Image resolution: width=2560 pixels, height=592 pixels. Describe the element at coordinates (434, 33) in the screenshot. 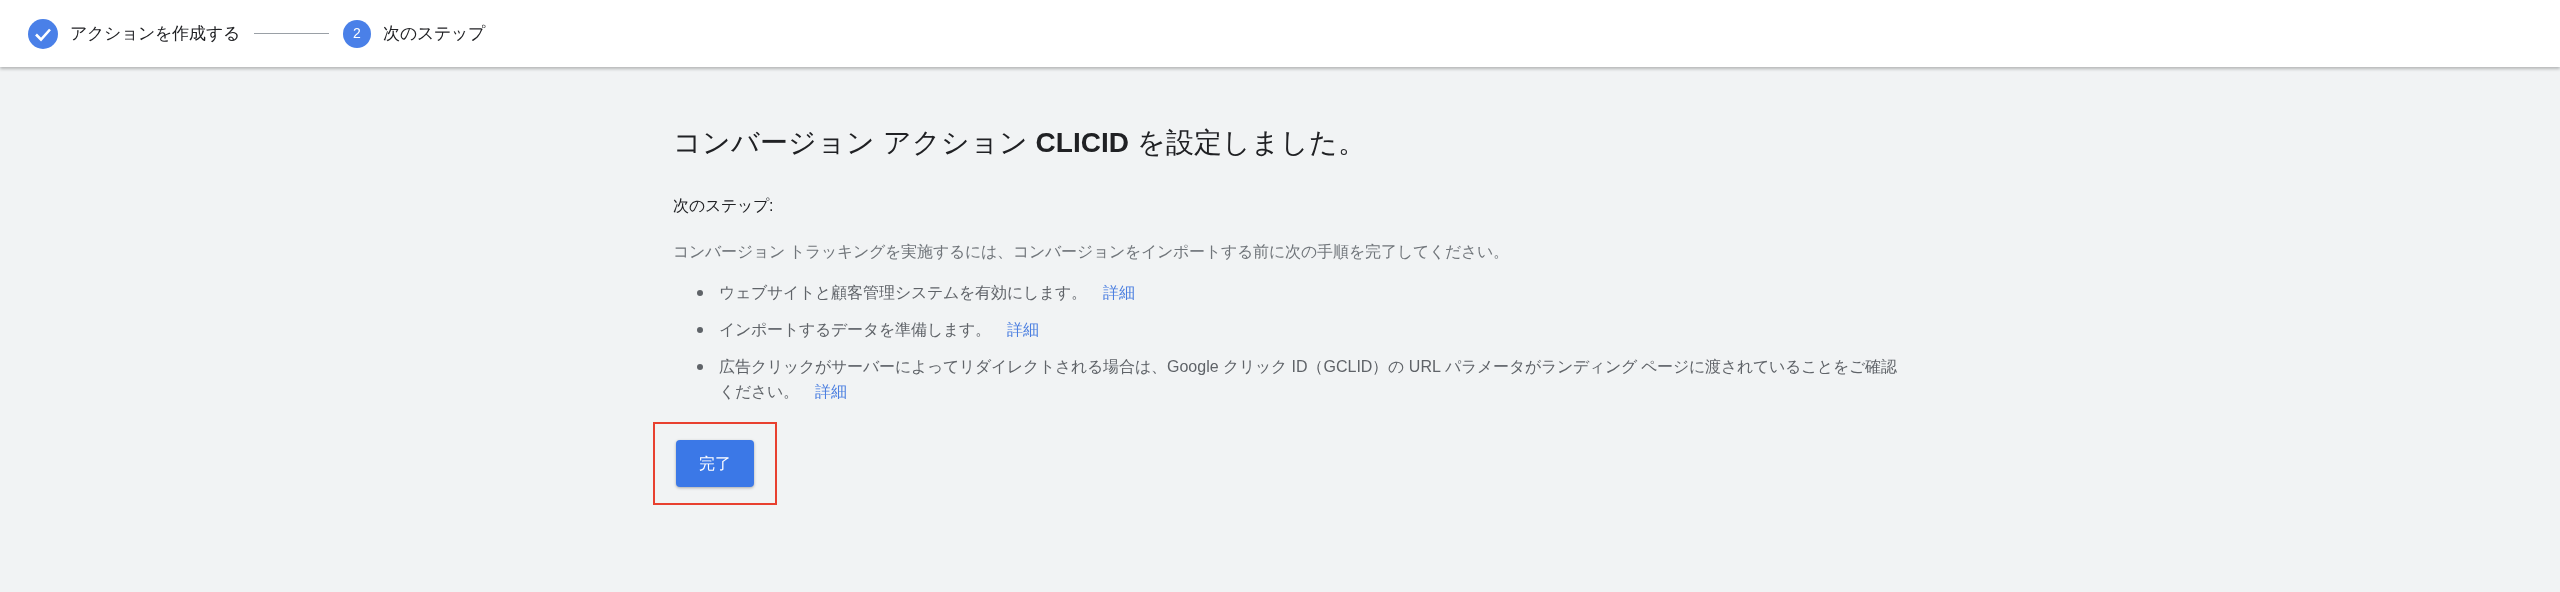

I see `step-label: 次のステップ` at that location.